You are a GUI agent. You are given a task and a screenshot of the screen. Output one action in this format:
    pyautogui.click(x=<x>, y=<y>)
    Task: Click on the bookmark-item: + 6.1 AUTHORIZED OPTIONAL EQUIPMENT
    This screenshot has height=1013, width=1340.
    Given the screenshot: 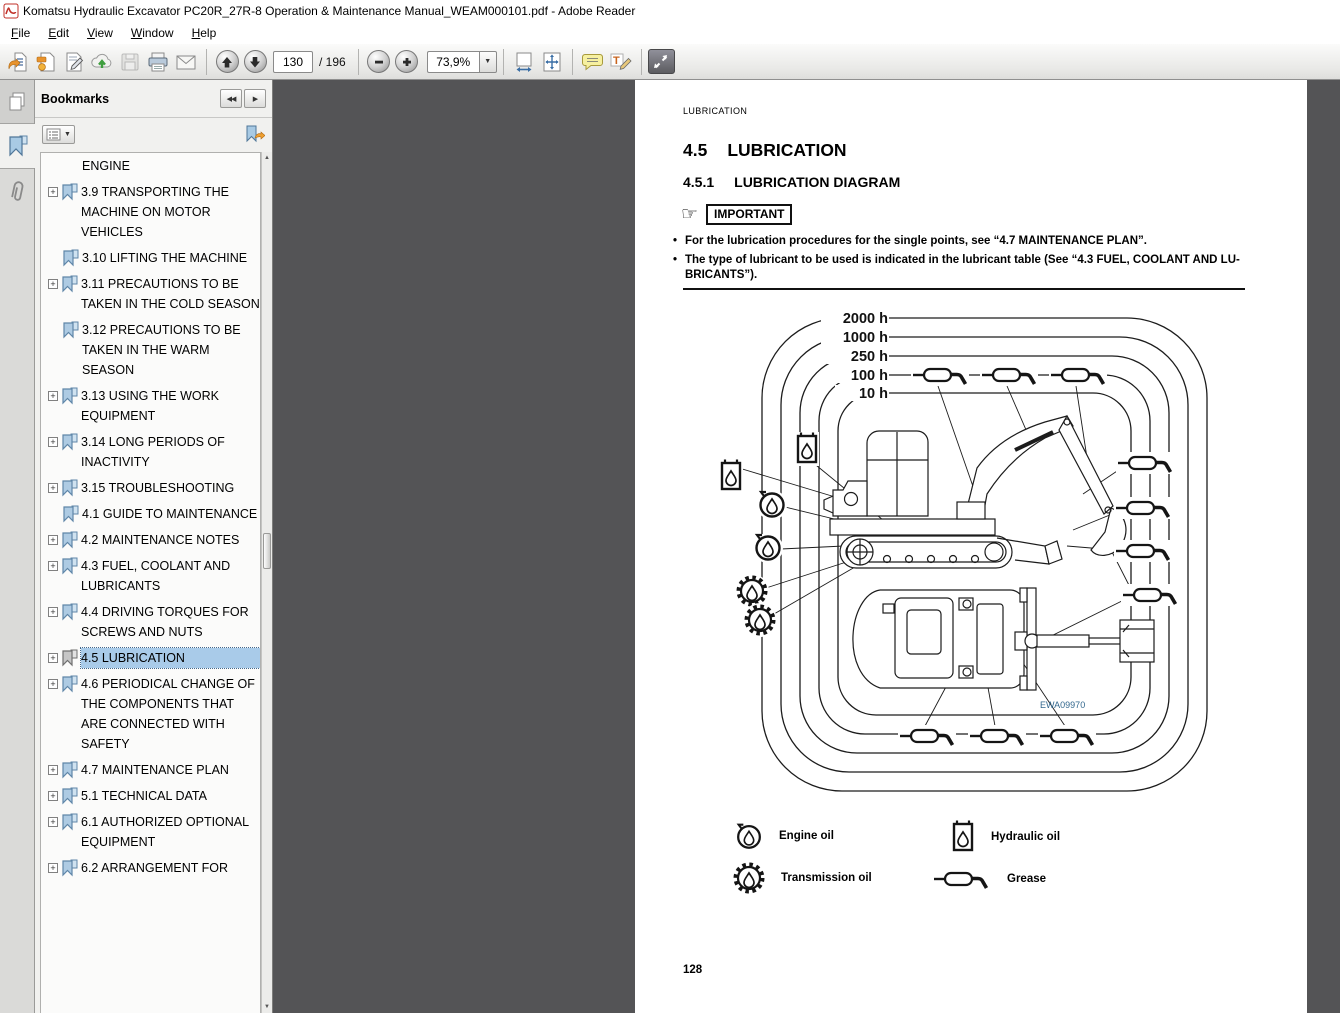 What is the action you would take?
    pyautogui.click(x=152, y=832)
    